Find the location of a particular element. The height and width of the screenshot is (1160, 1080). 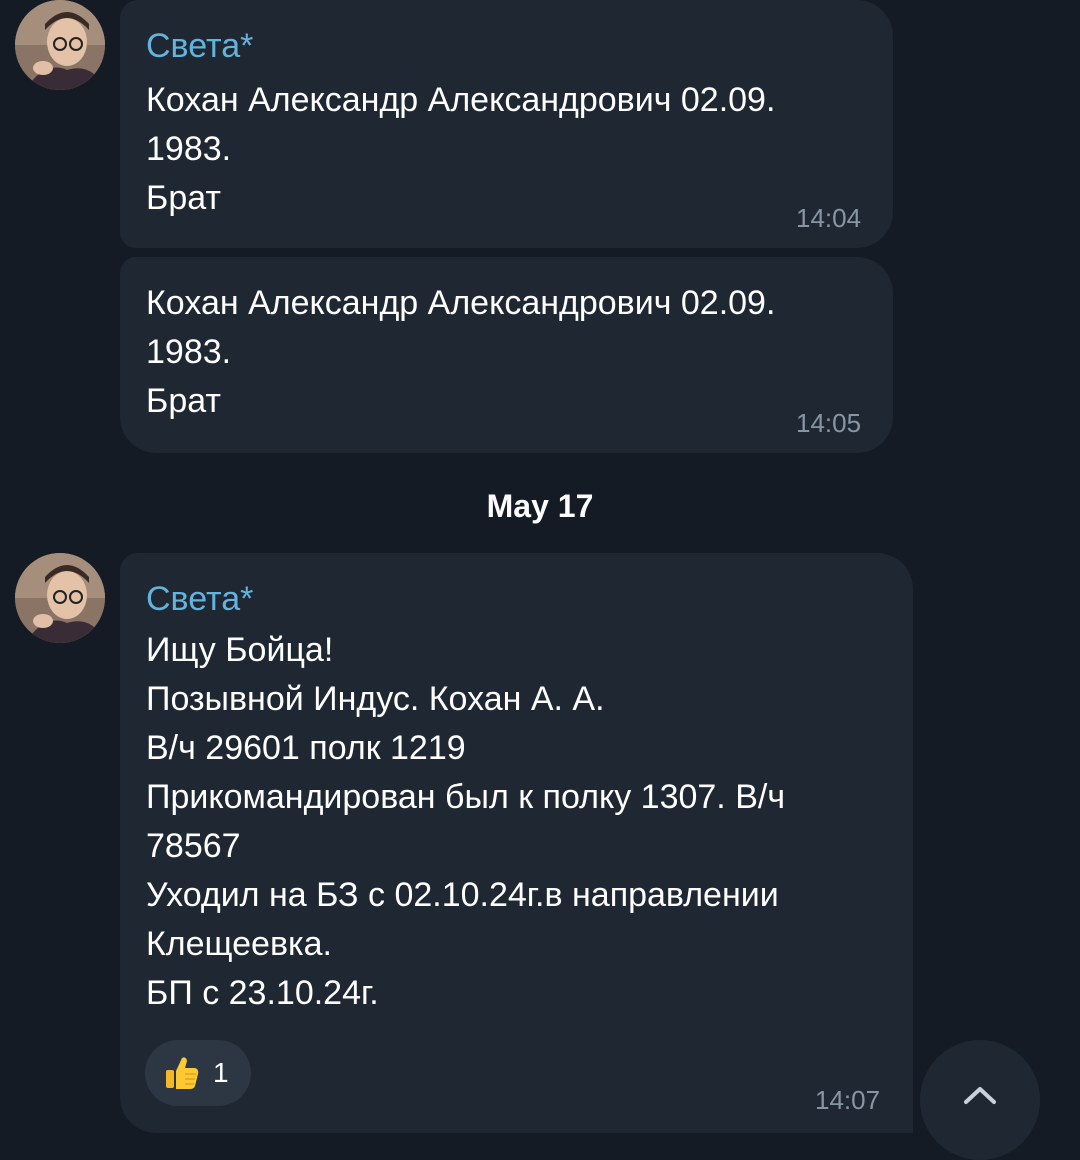

reaction-chip: 1 is located at coordinates (198, 1073).